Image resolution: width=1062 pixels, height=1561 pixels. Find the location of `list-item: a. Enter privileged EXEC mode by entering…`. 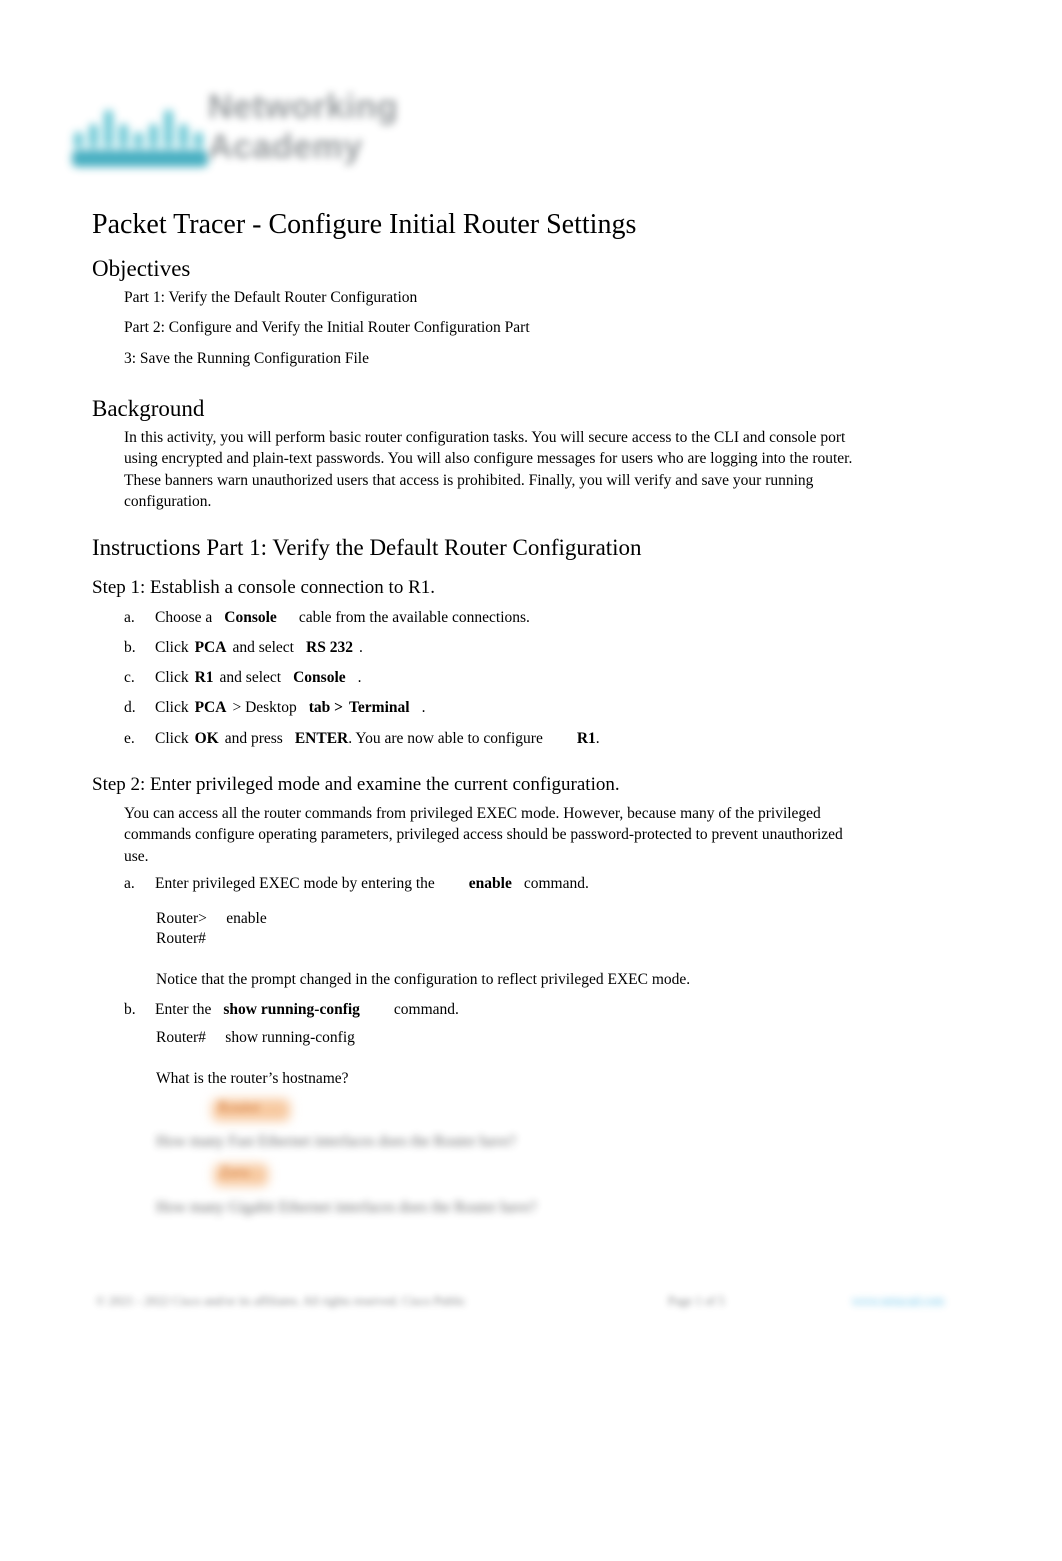

list-item: a. Enter privileged EXEC mode by entering… is located at coordinates (514, 884).